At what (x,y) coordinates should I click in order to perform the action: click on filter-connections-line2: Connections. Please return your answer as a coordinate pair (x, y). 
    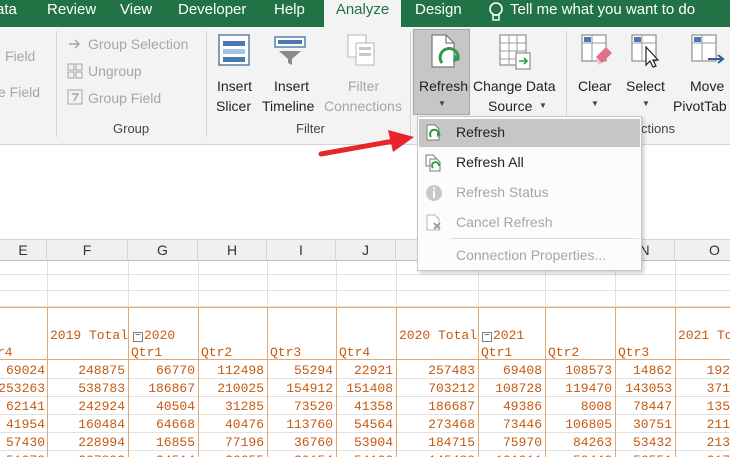
    Looking at the image, I should click on (363, 106).